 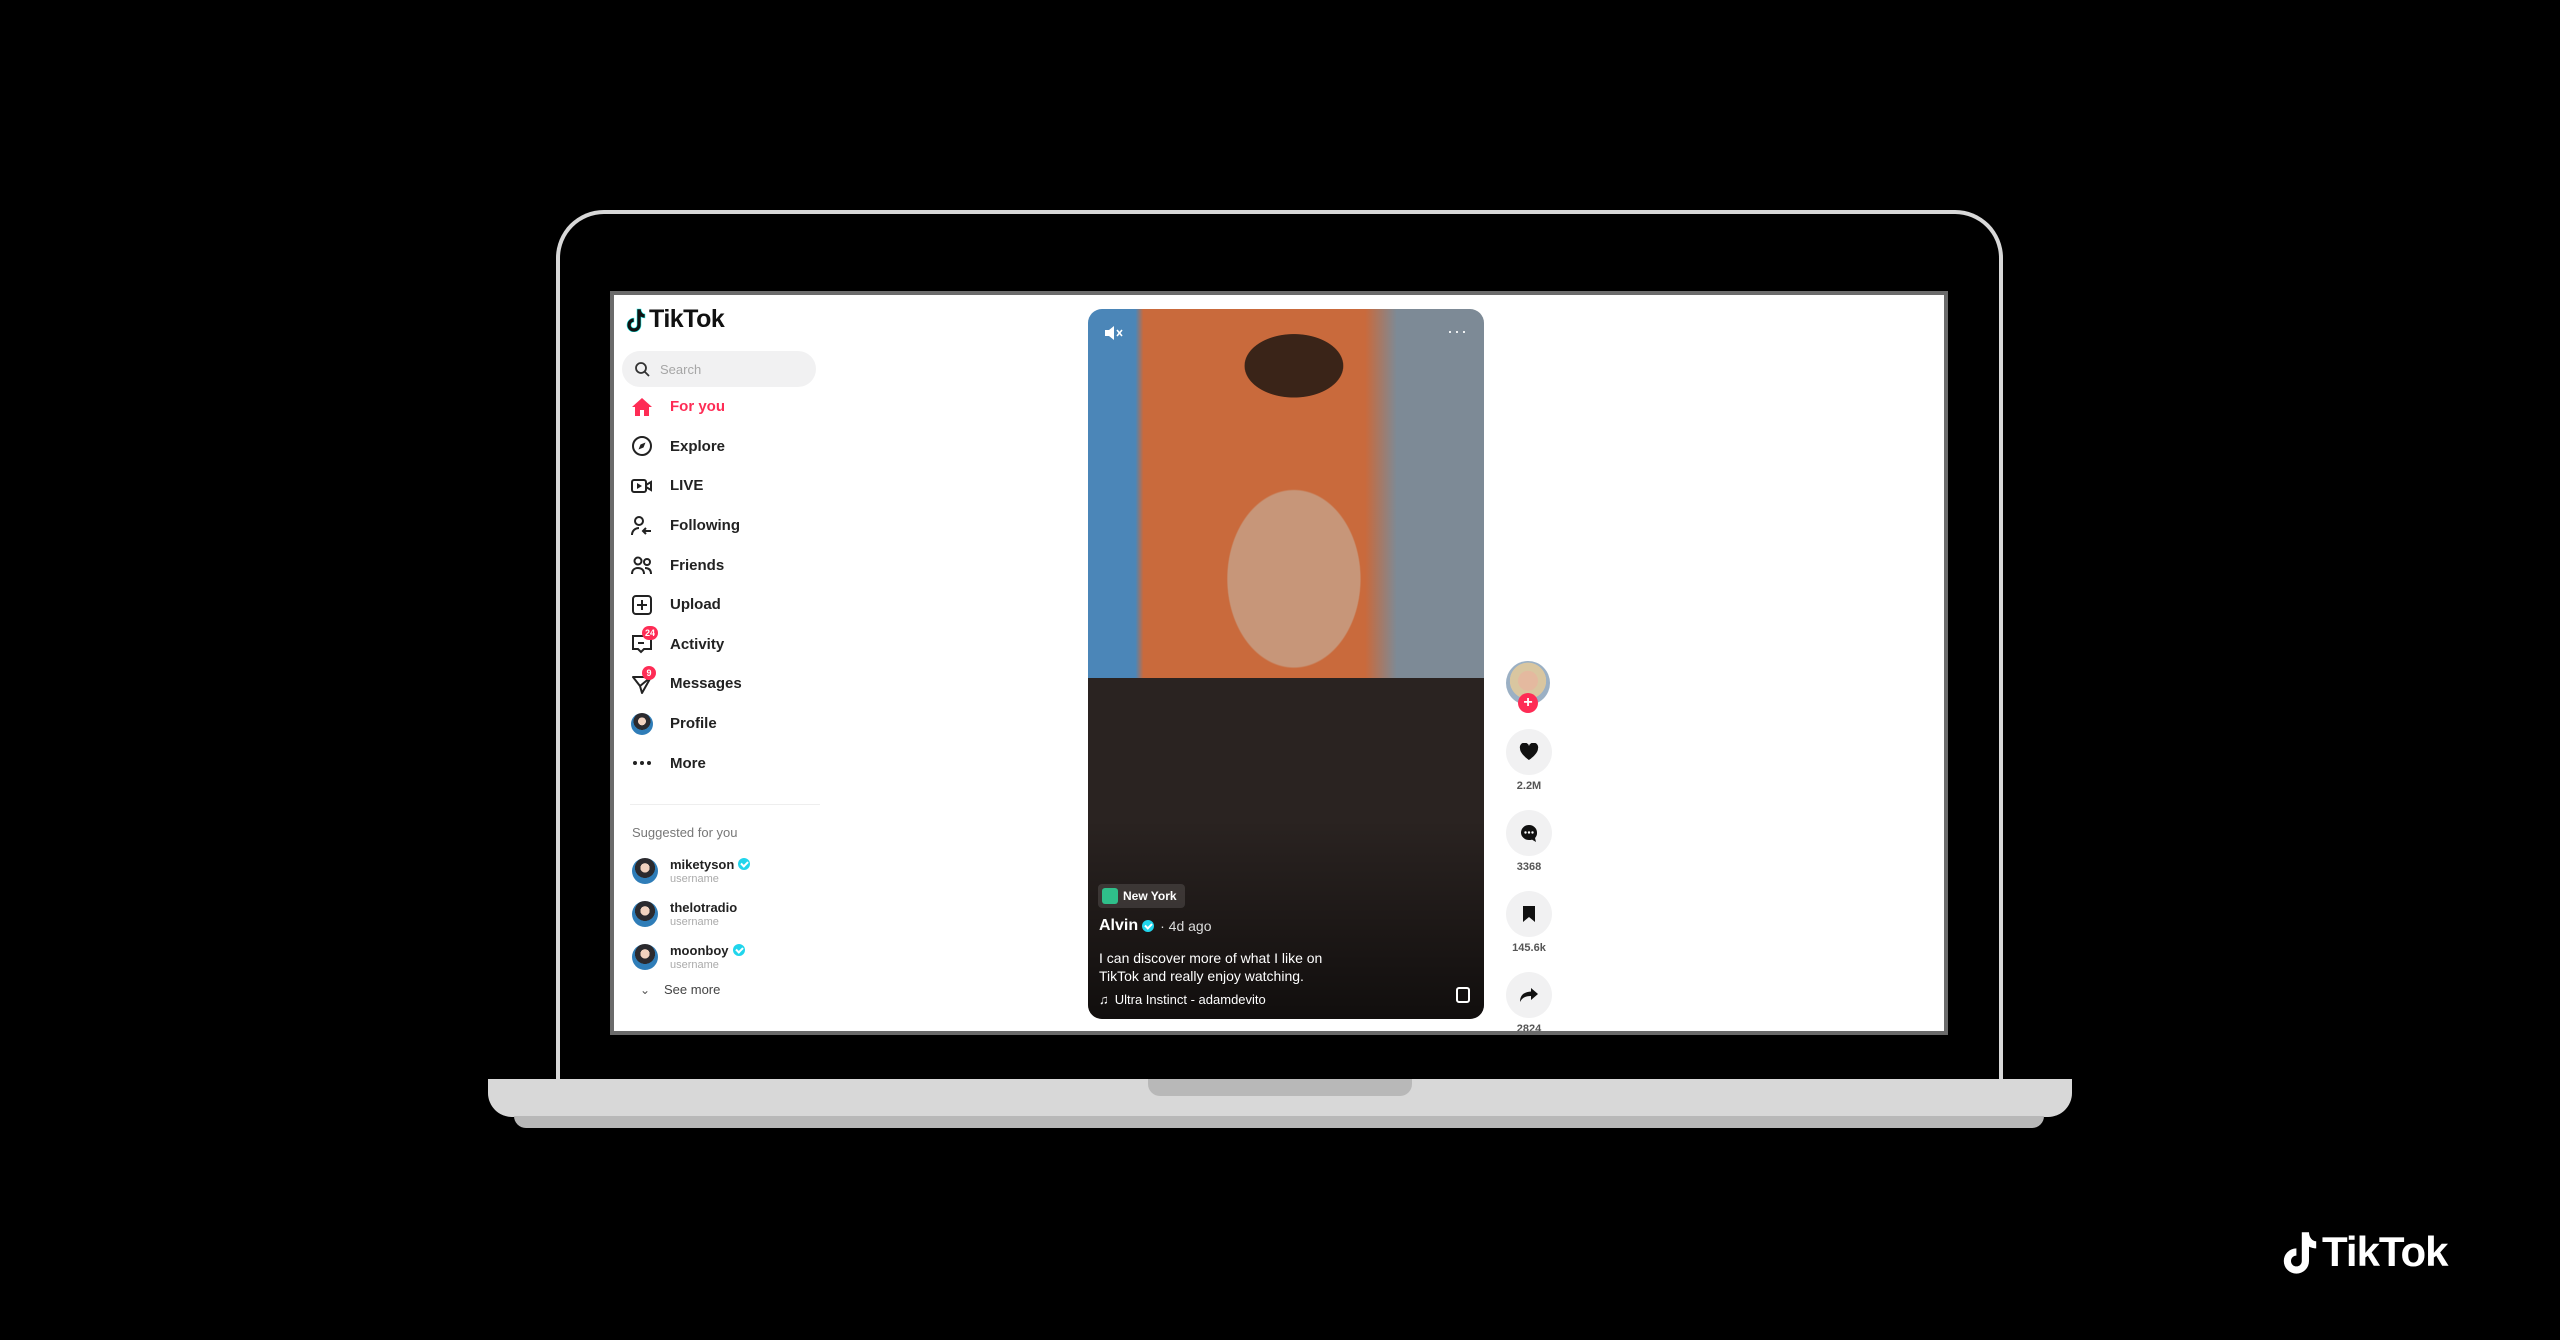 I want to click on home-icon, so click(x=642, y=407).